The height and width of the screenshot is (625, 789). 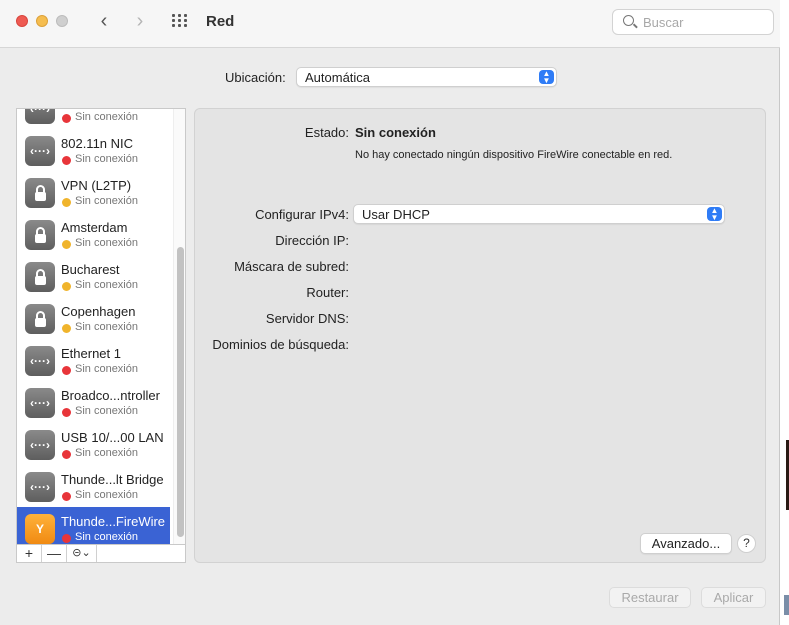 I want to click on configure-ipv4-label: Configurar IPv4:, so click(x=302, y=214).